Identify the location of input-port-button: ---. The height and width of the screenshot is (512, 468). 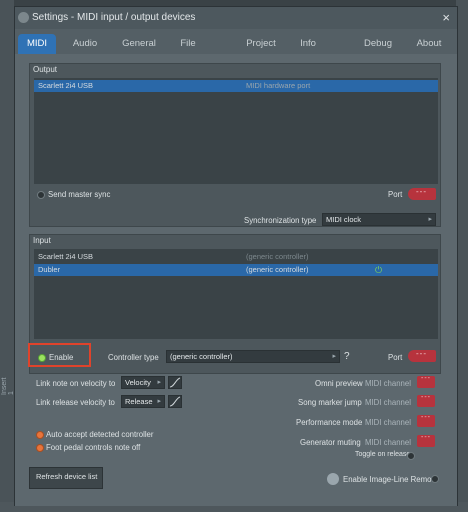
(422, 355).